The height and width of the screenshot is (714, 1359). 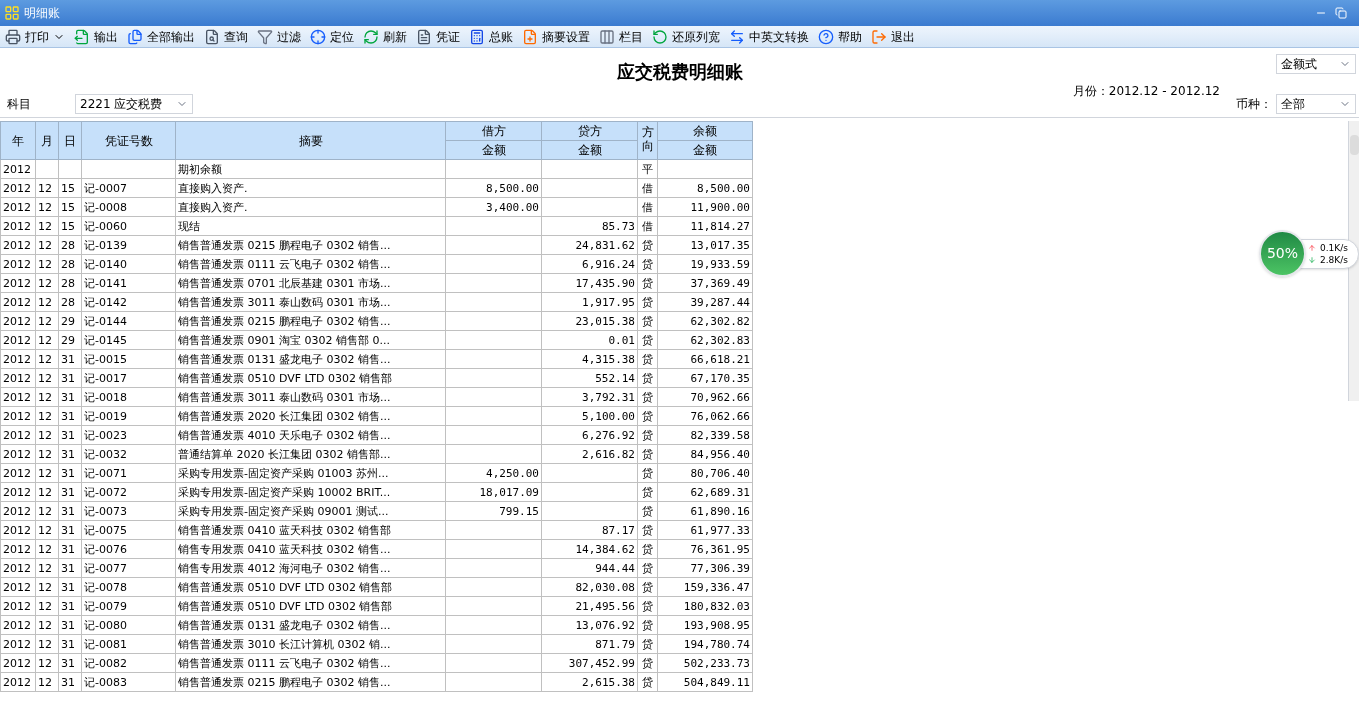 What do you see at coordinates (705, 568) in the screenshot?
I see `balance-cell: 77,306.39` at bounding box center [705, 568].